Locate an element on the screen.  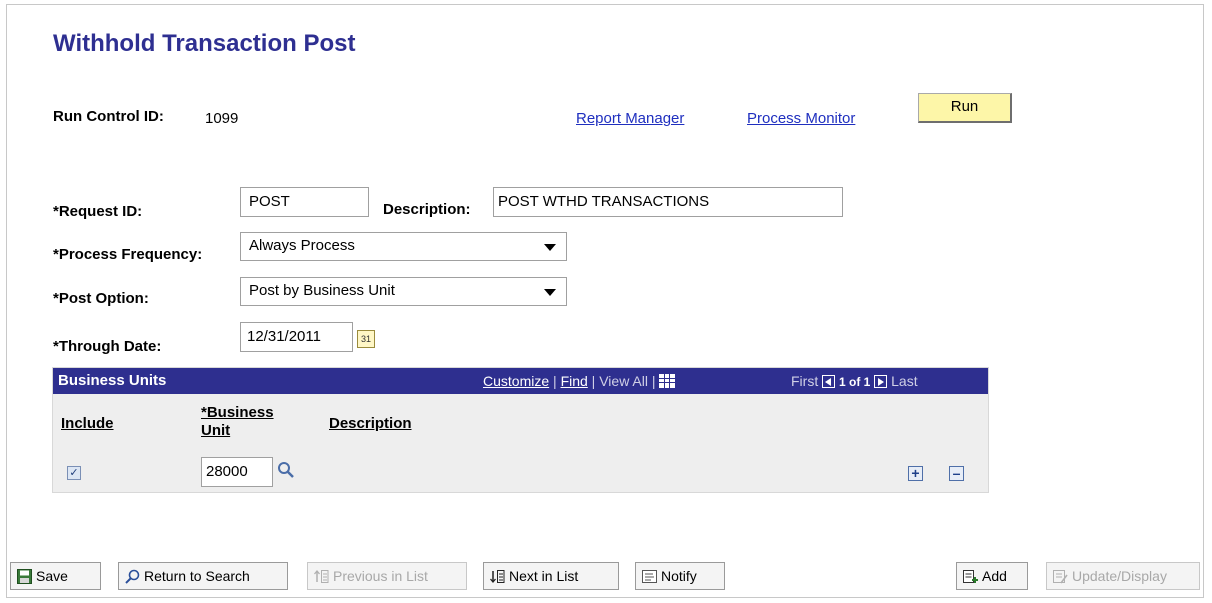
update-display-label: Update/Display is located at coordinates (1119, 576).